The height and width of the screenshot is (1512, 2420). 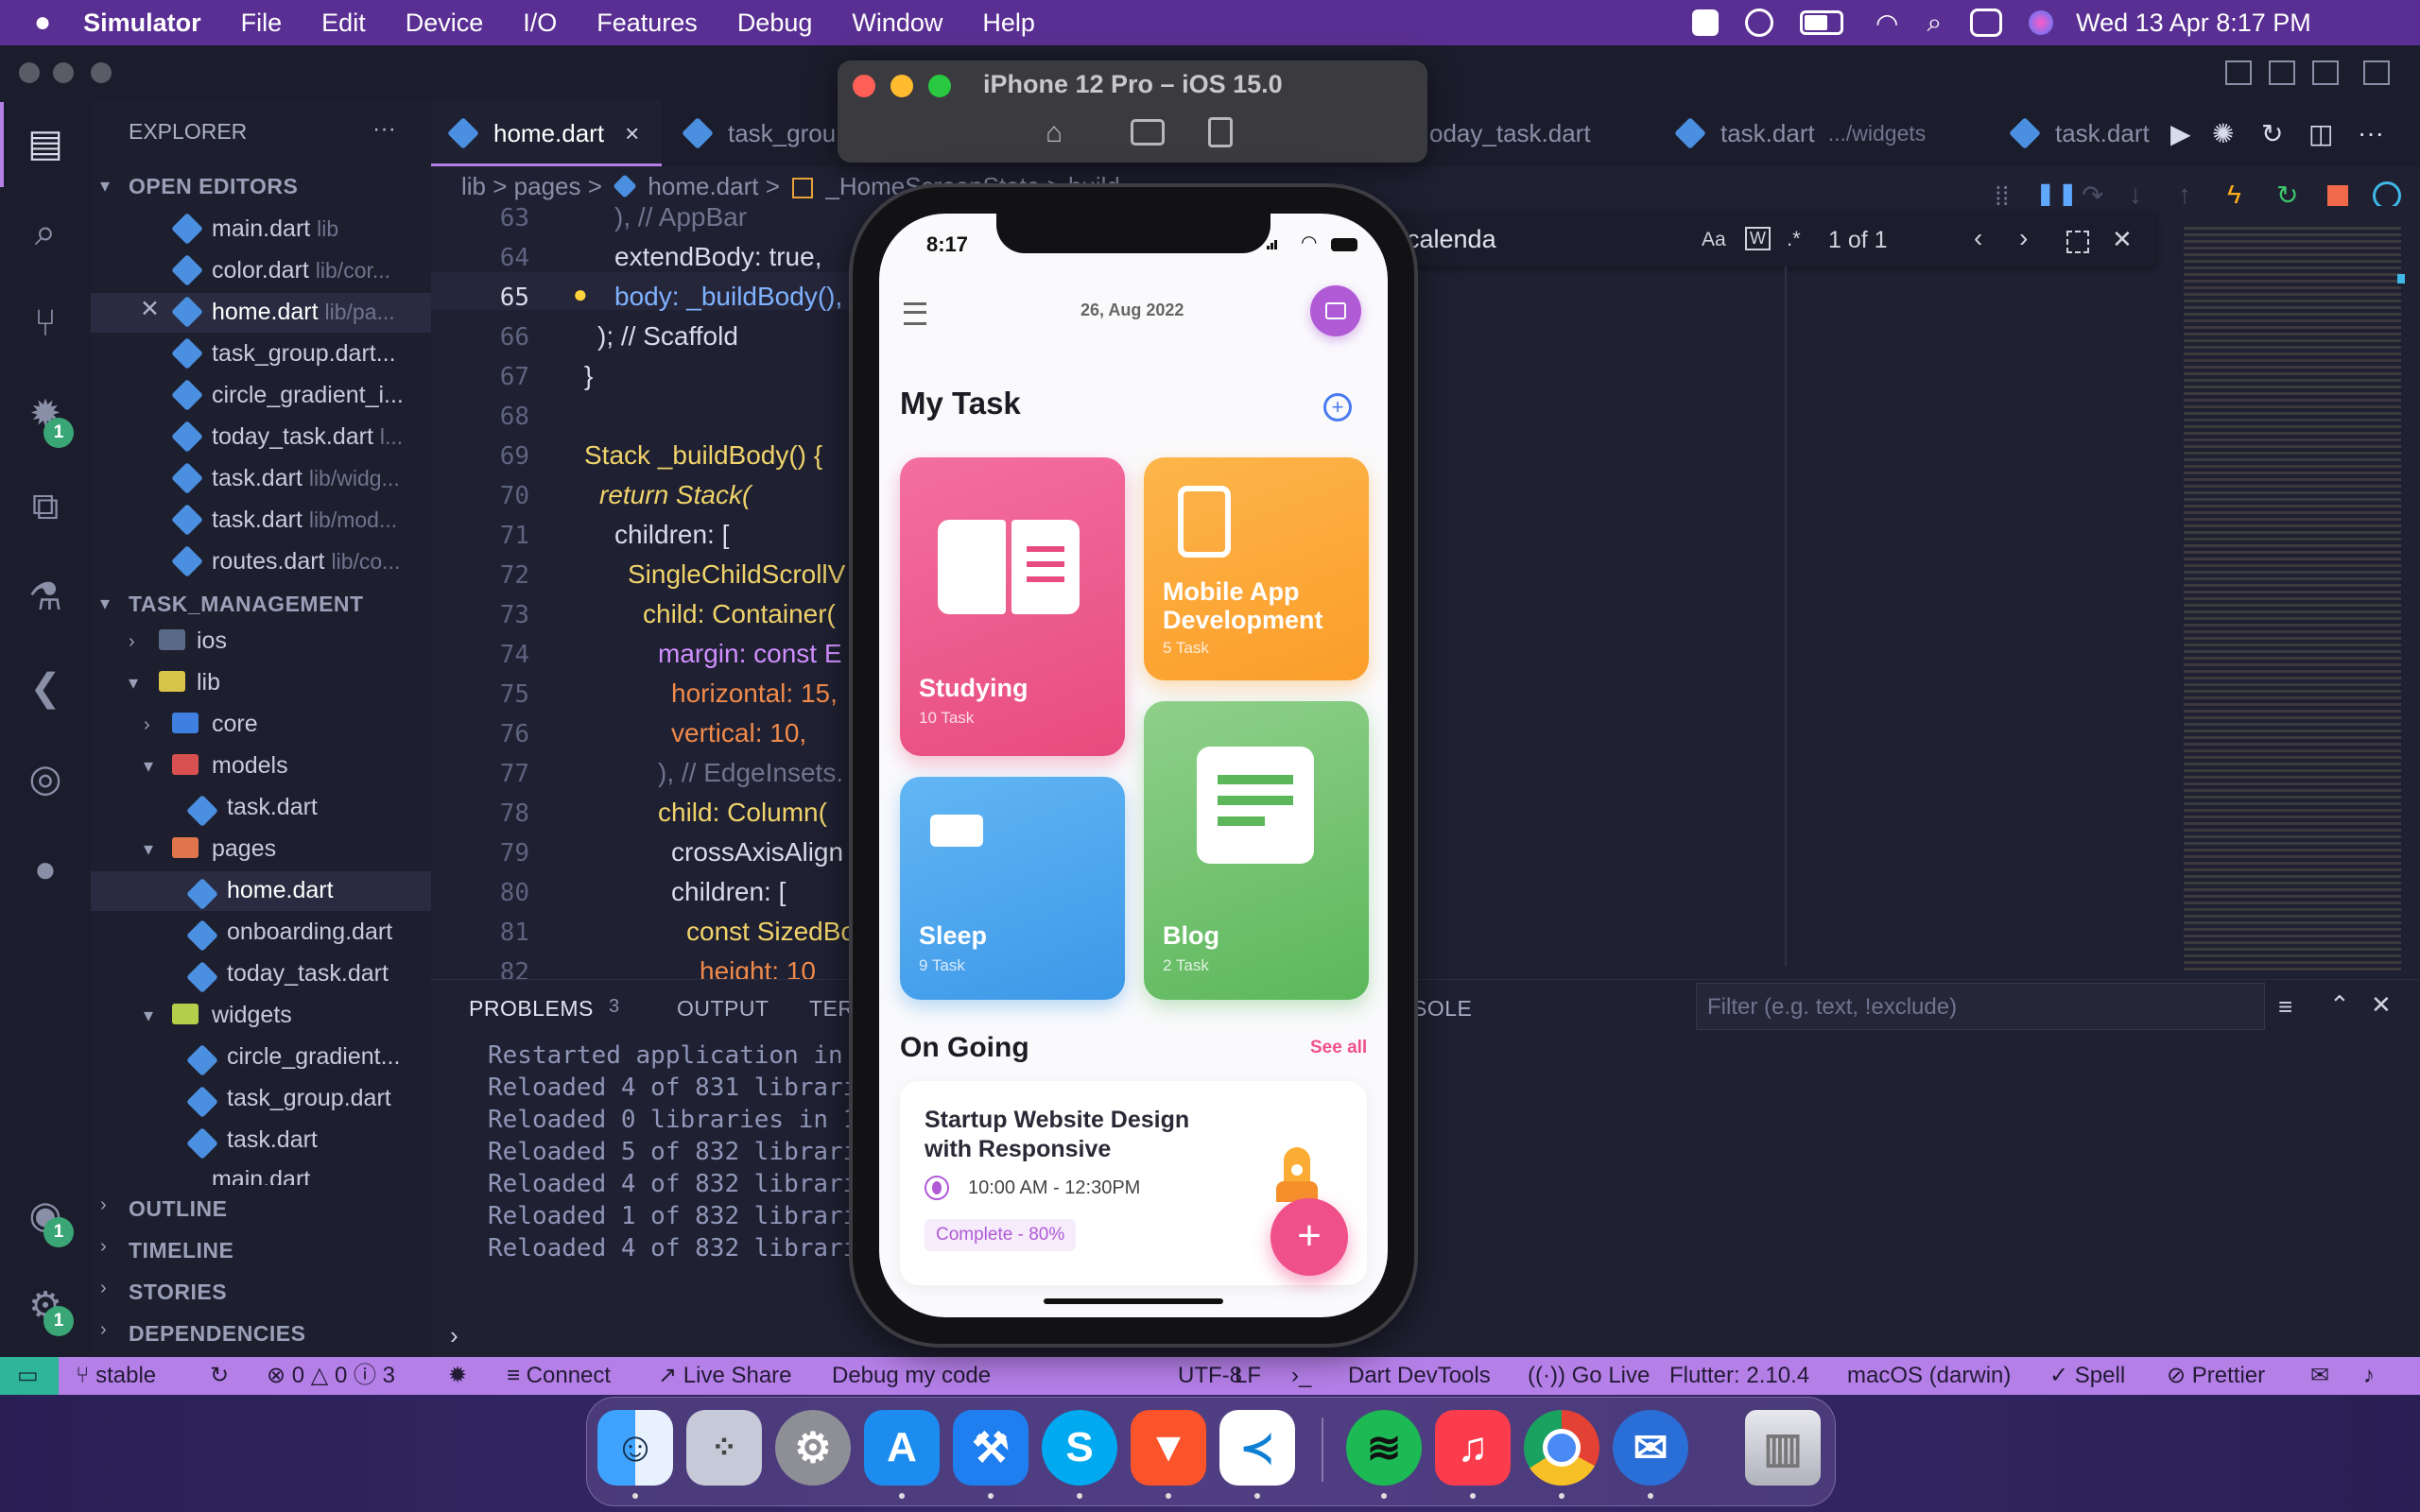 I want to click on menu-help: Help, so click(x=1008, y=23).